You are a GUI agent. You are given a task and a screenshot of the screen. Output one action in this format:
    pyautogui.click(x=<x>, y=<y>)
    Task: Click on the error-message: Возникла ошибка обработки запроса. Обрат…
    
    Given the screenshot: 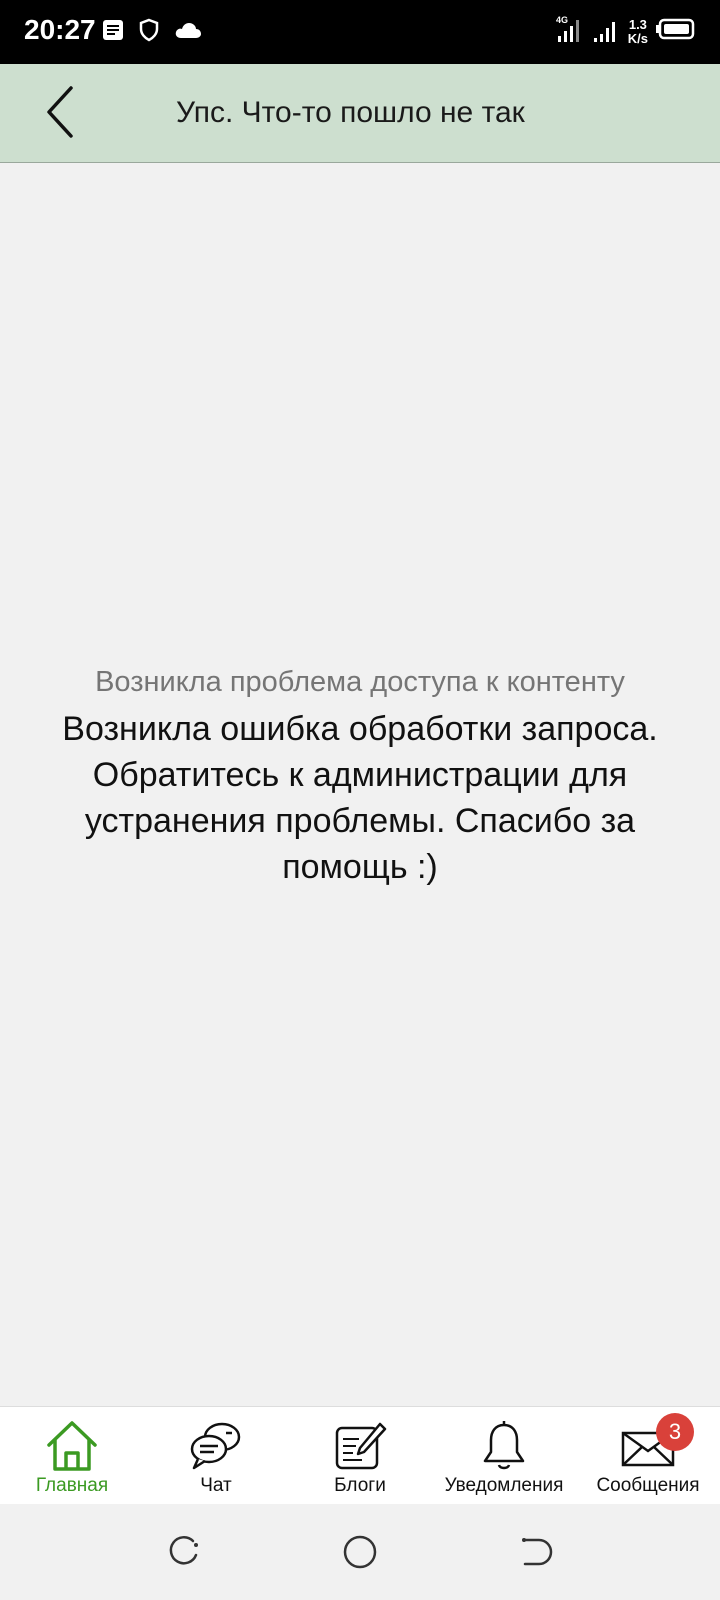 What is the action you would take?
    pyautogui.click(x=360, y=798)
    